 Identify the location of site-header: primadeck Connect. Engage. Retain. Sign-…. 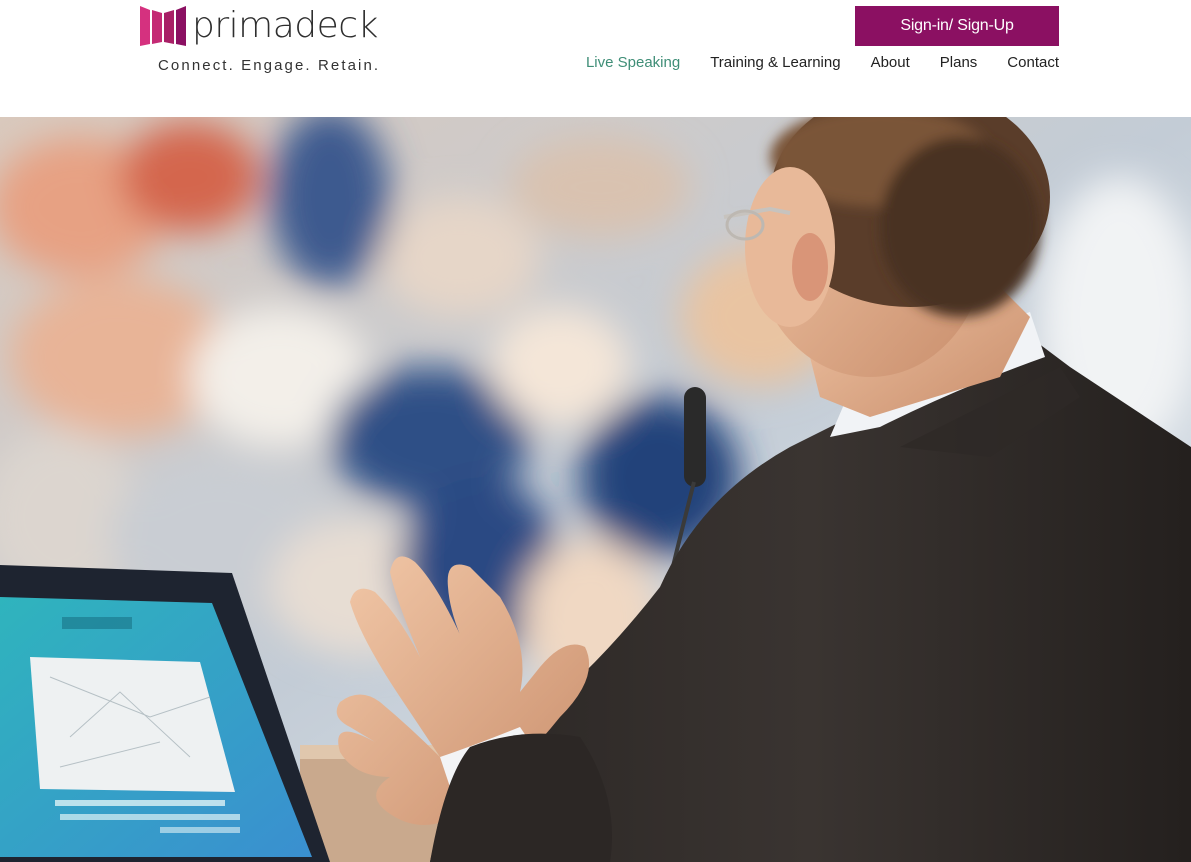
(595, 58).